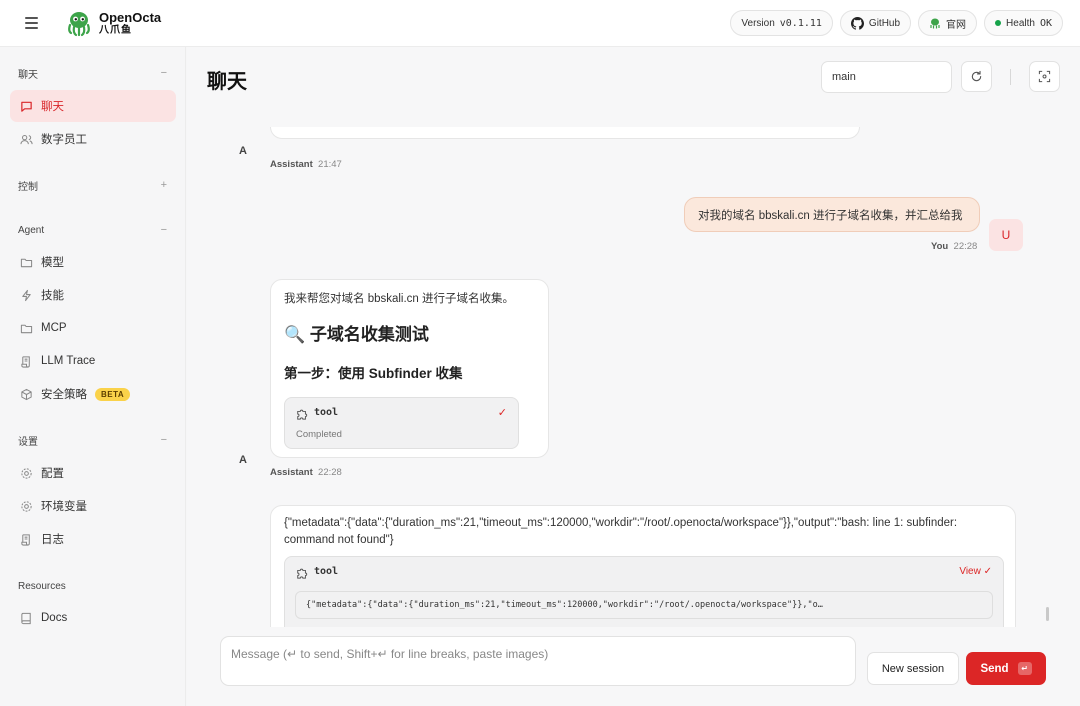  I want to click on view-tool-link: View ✓, so click(975, 571).